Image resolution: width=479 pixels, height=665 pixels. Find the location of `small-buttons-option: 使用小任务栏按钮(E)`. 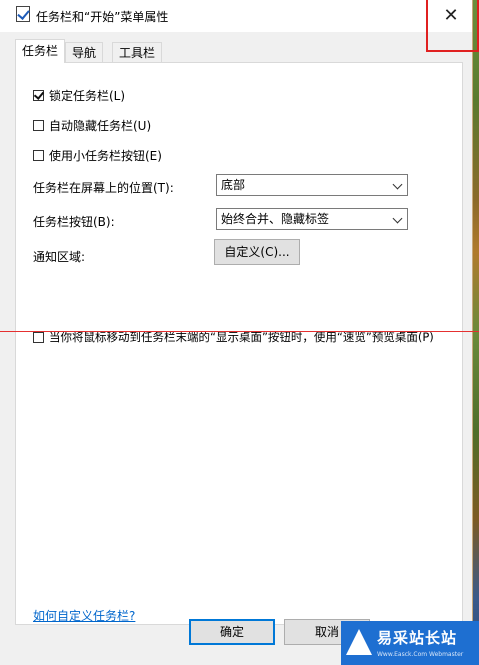

small-buttons-option: 使用小任务栏按钮(E) is located at coordinates (97, 155).